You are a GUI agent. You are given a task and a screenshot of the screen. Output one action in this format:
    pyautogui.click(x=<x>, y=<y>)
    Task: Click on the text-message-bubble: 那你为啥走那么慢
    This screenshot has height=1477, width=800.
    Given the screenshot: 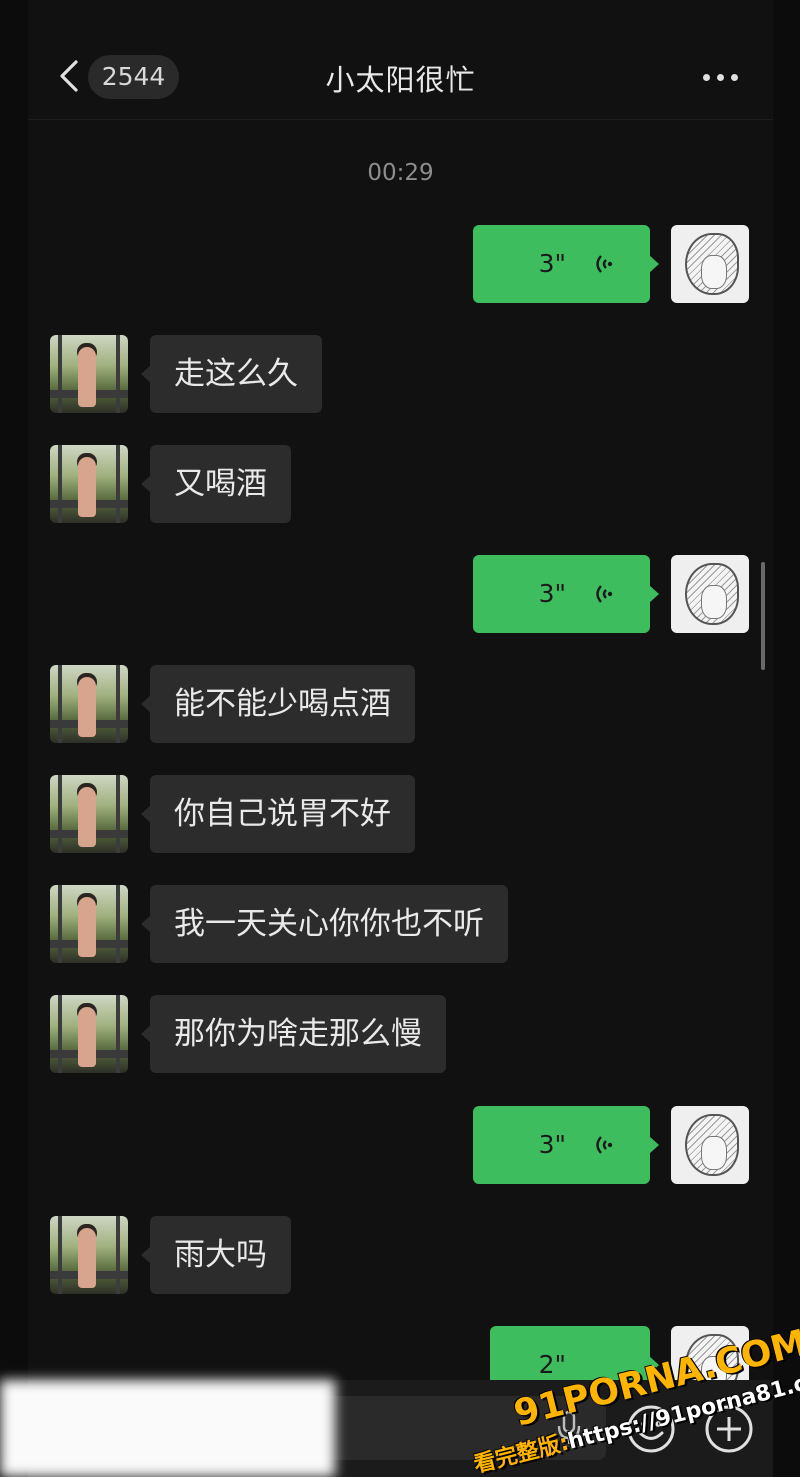 What is the action you would take?
    pyautogui.click(x=293, y=1034)
    